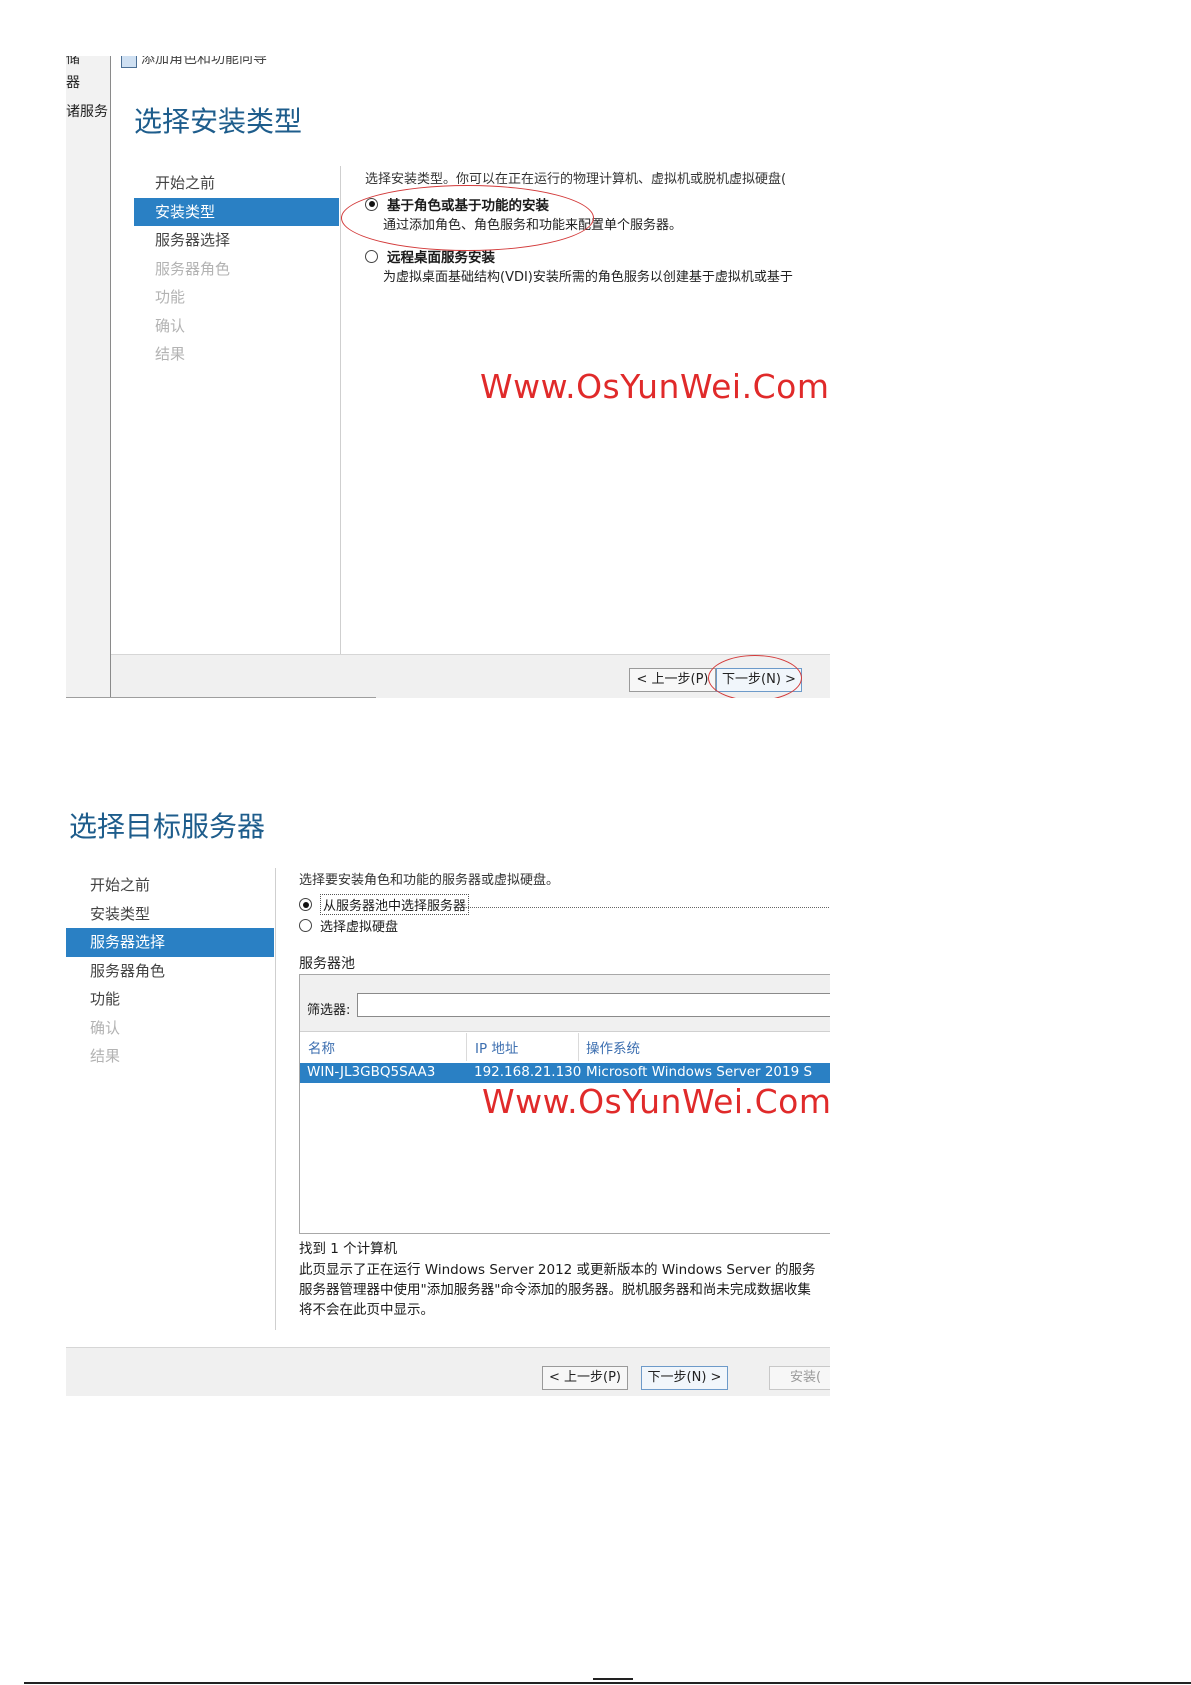  What do you see at coordinates (221, 697) in the screenshot?
I see `divider` at bounding box center [221, 697].